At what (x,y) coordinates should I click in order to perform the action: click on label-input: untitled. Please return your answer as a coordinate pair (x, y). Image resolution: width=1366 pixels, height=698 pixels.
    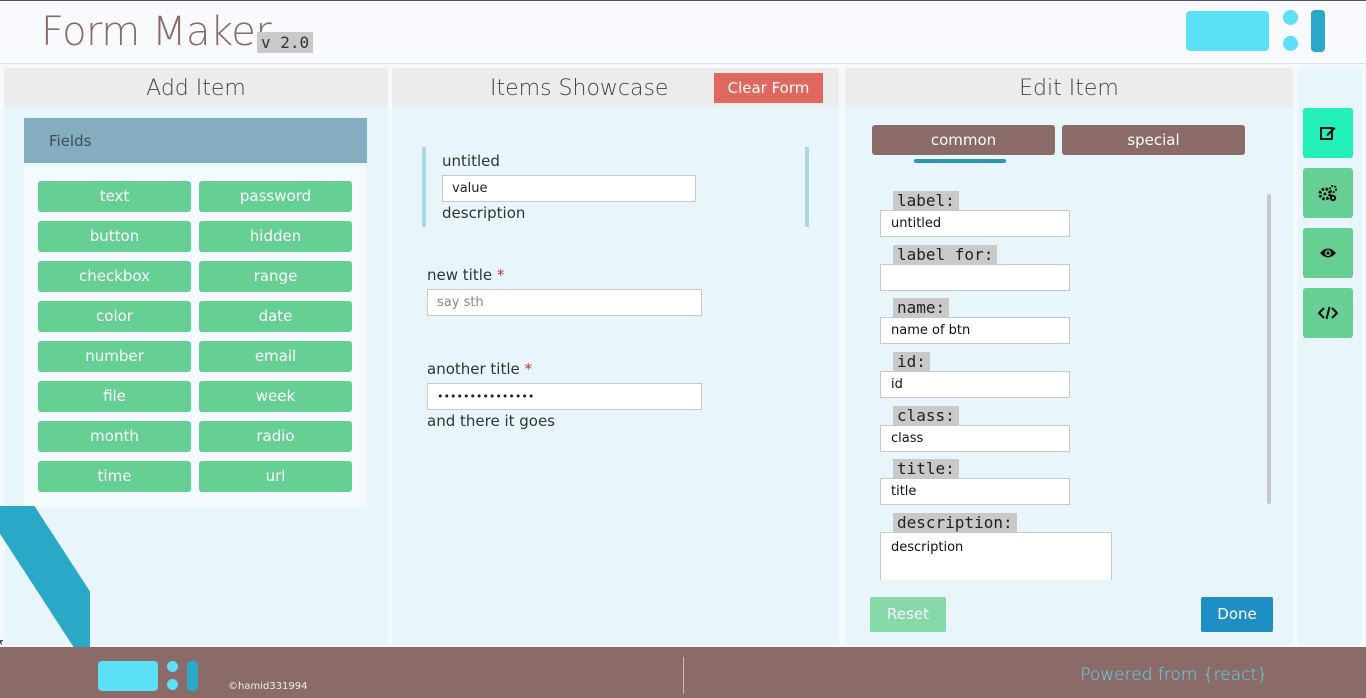
    Looking at the image, I should click on (975, 223).